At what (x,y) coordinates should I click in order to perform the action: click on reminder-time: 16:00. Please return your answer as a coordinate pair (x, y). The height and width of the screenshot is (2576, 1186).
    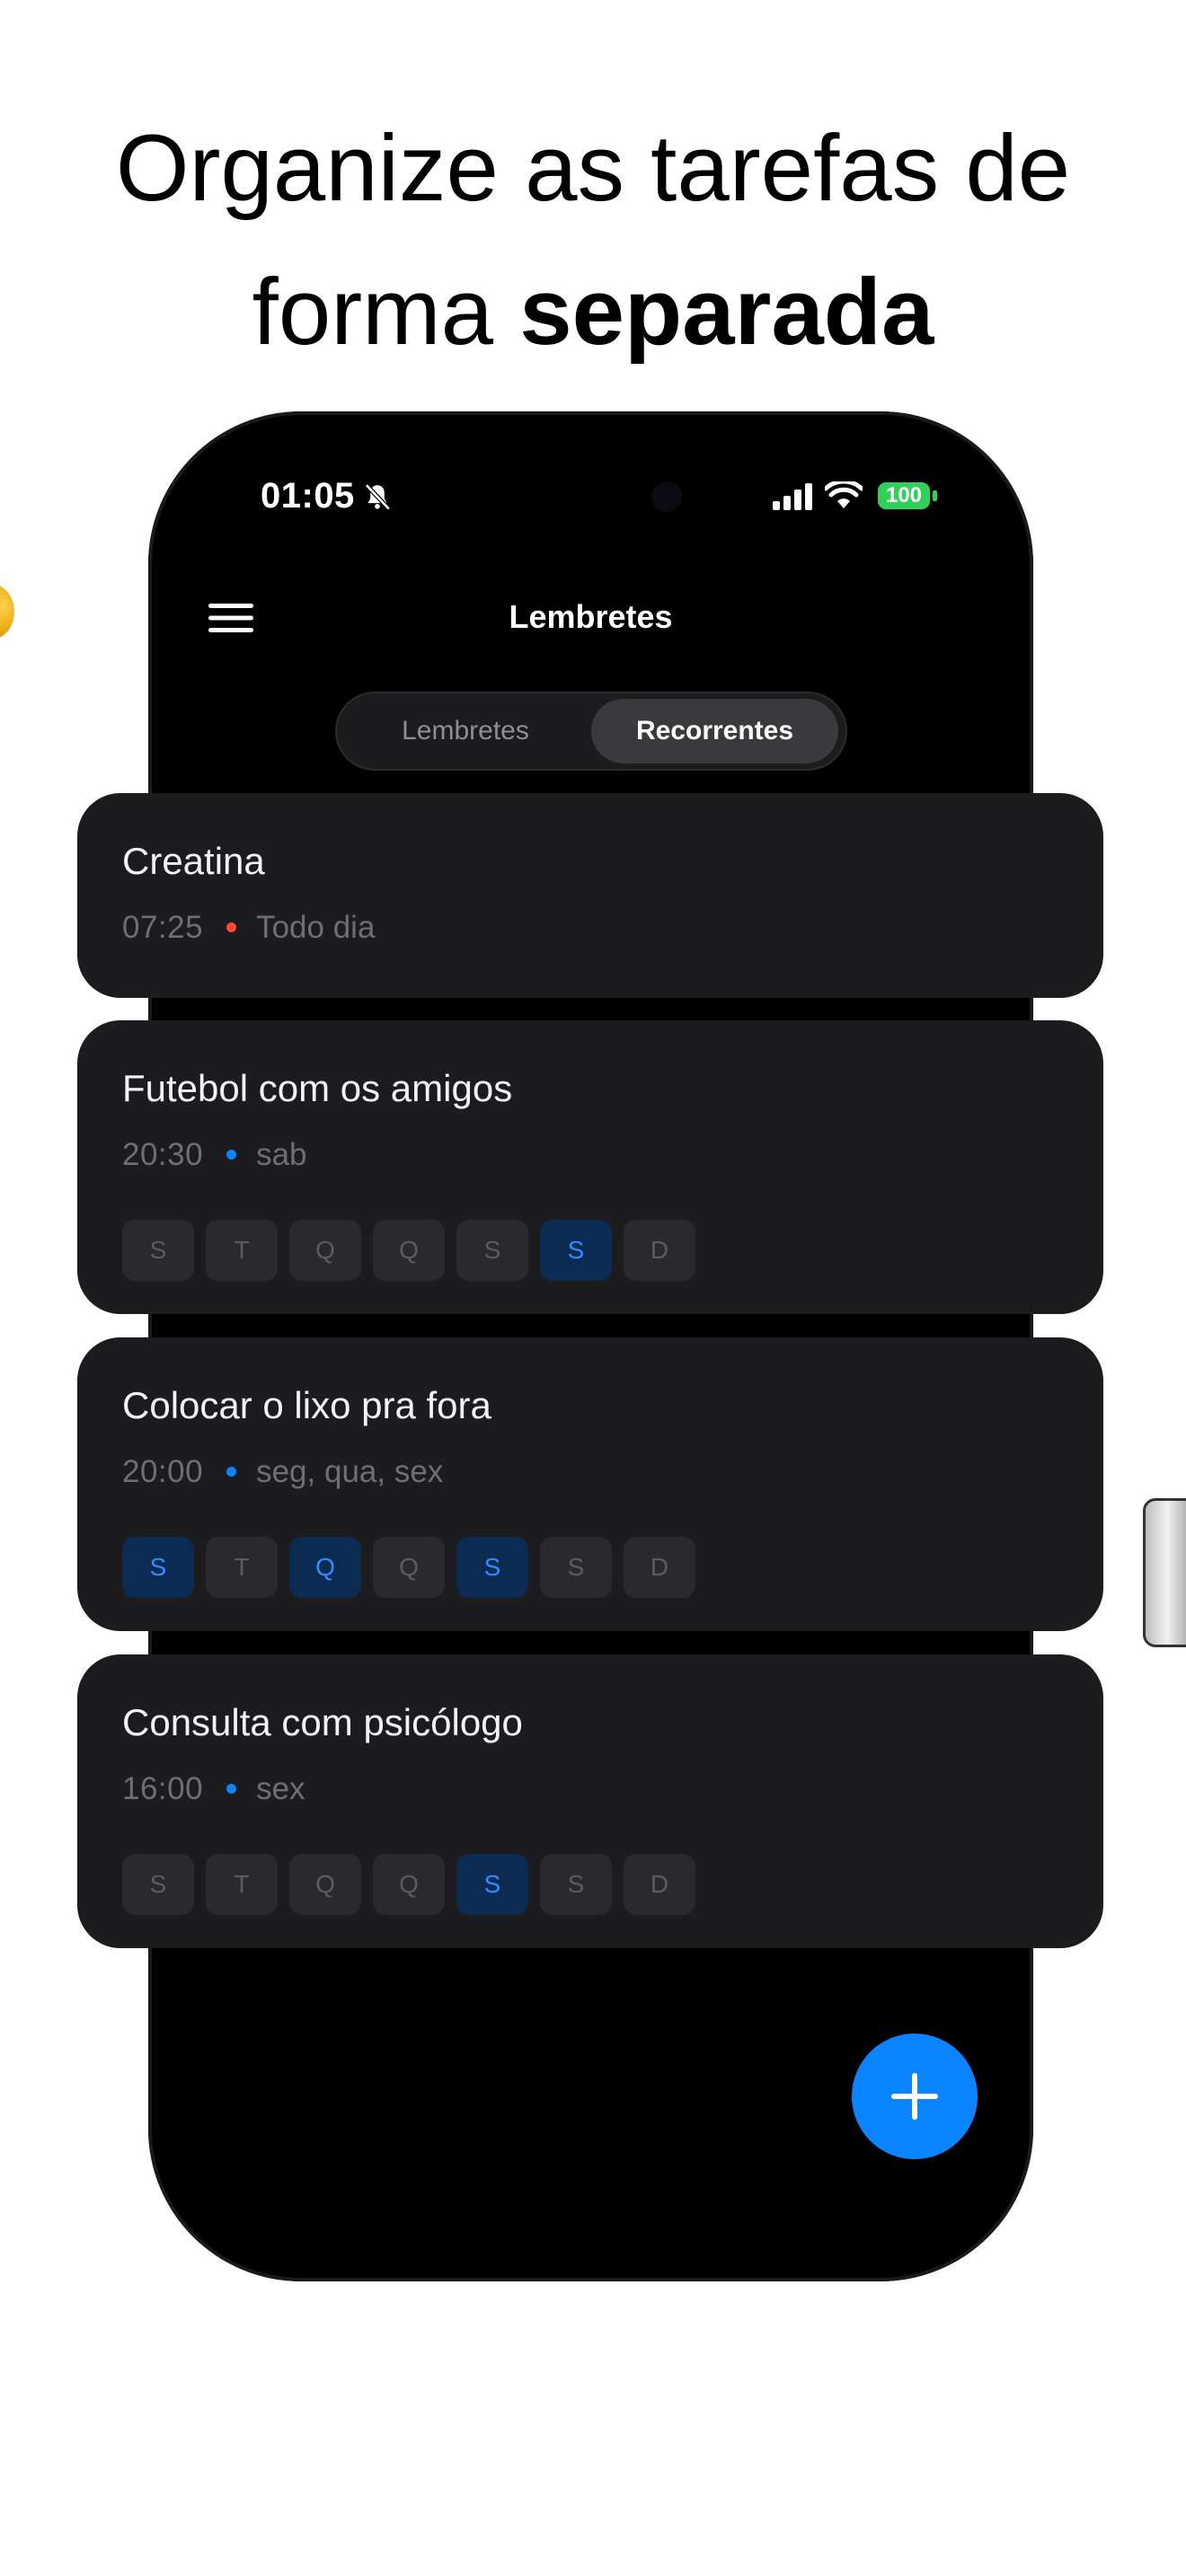
    Looking at the image, I should click on (163, 1788).